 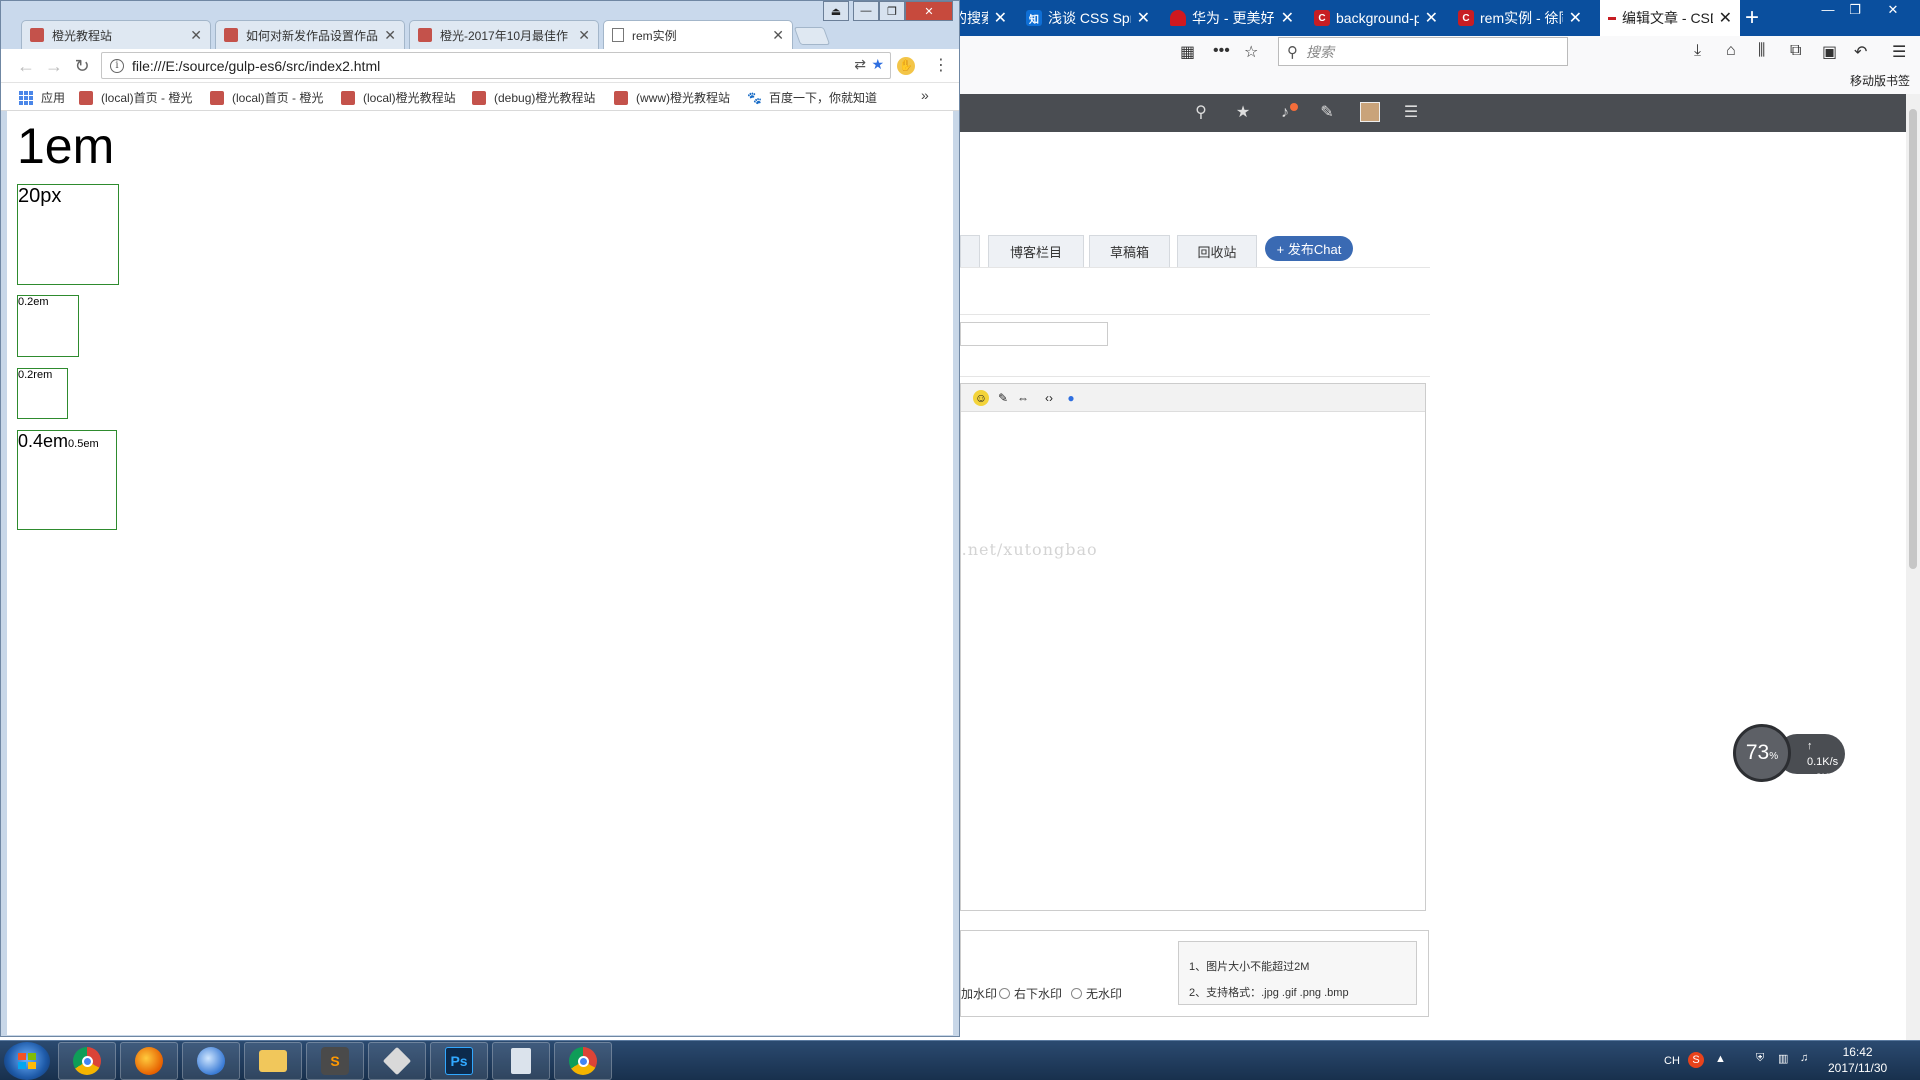 What do you see at coordinates (1129, 251) in the screenshot?
I see `csdn-tab-drafts: 草稿箱` at bounding box center [1129, 251].